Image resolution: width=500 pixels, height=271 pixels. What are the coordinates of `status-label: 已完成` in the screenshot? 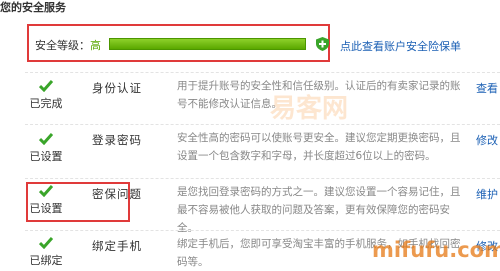 It's located at (46, 103).